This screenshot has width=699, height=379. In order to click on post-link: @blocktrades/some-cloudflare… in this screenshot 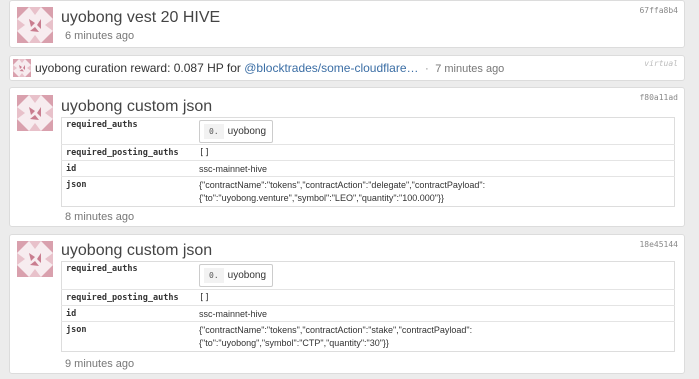, I will do `click(331, 68)`.